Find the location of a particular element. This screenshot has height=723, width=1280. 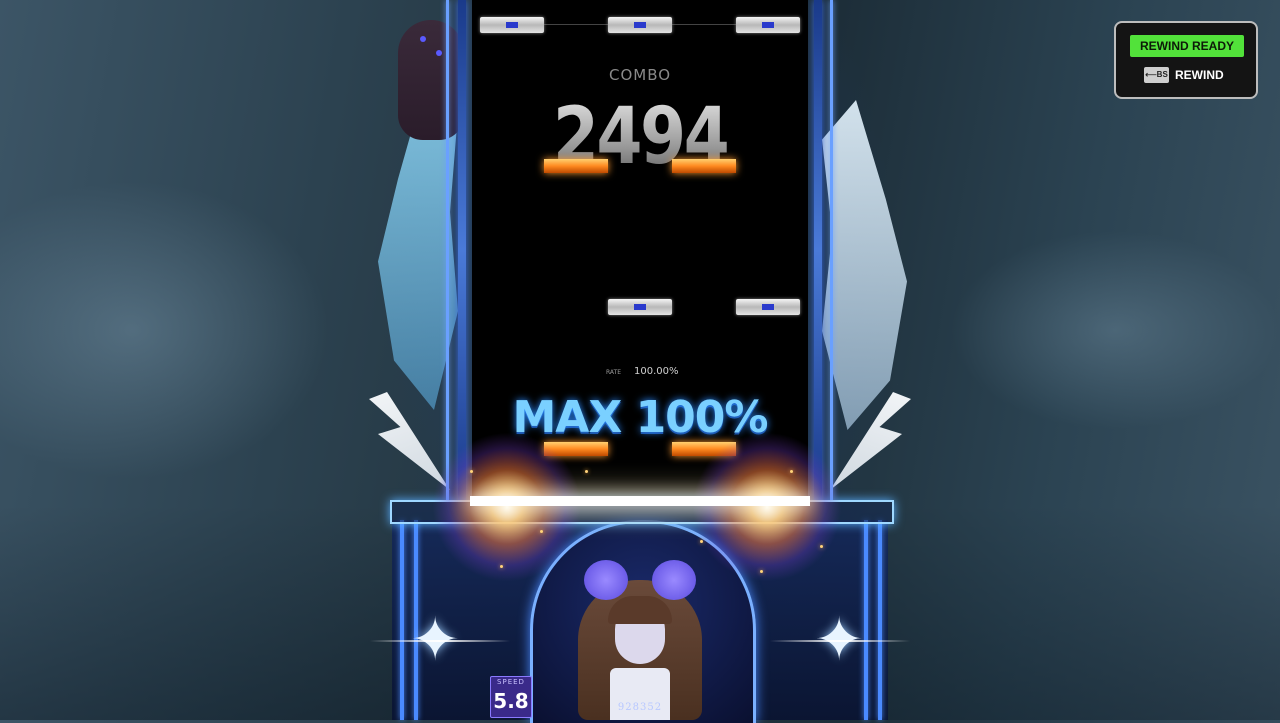

rail-left-thin is located at coordinates (447, 250).